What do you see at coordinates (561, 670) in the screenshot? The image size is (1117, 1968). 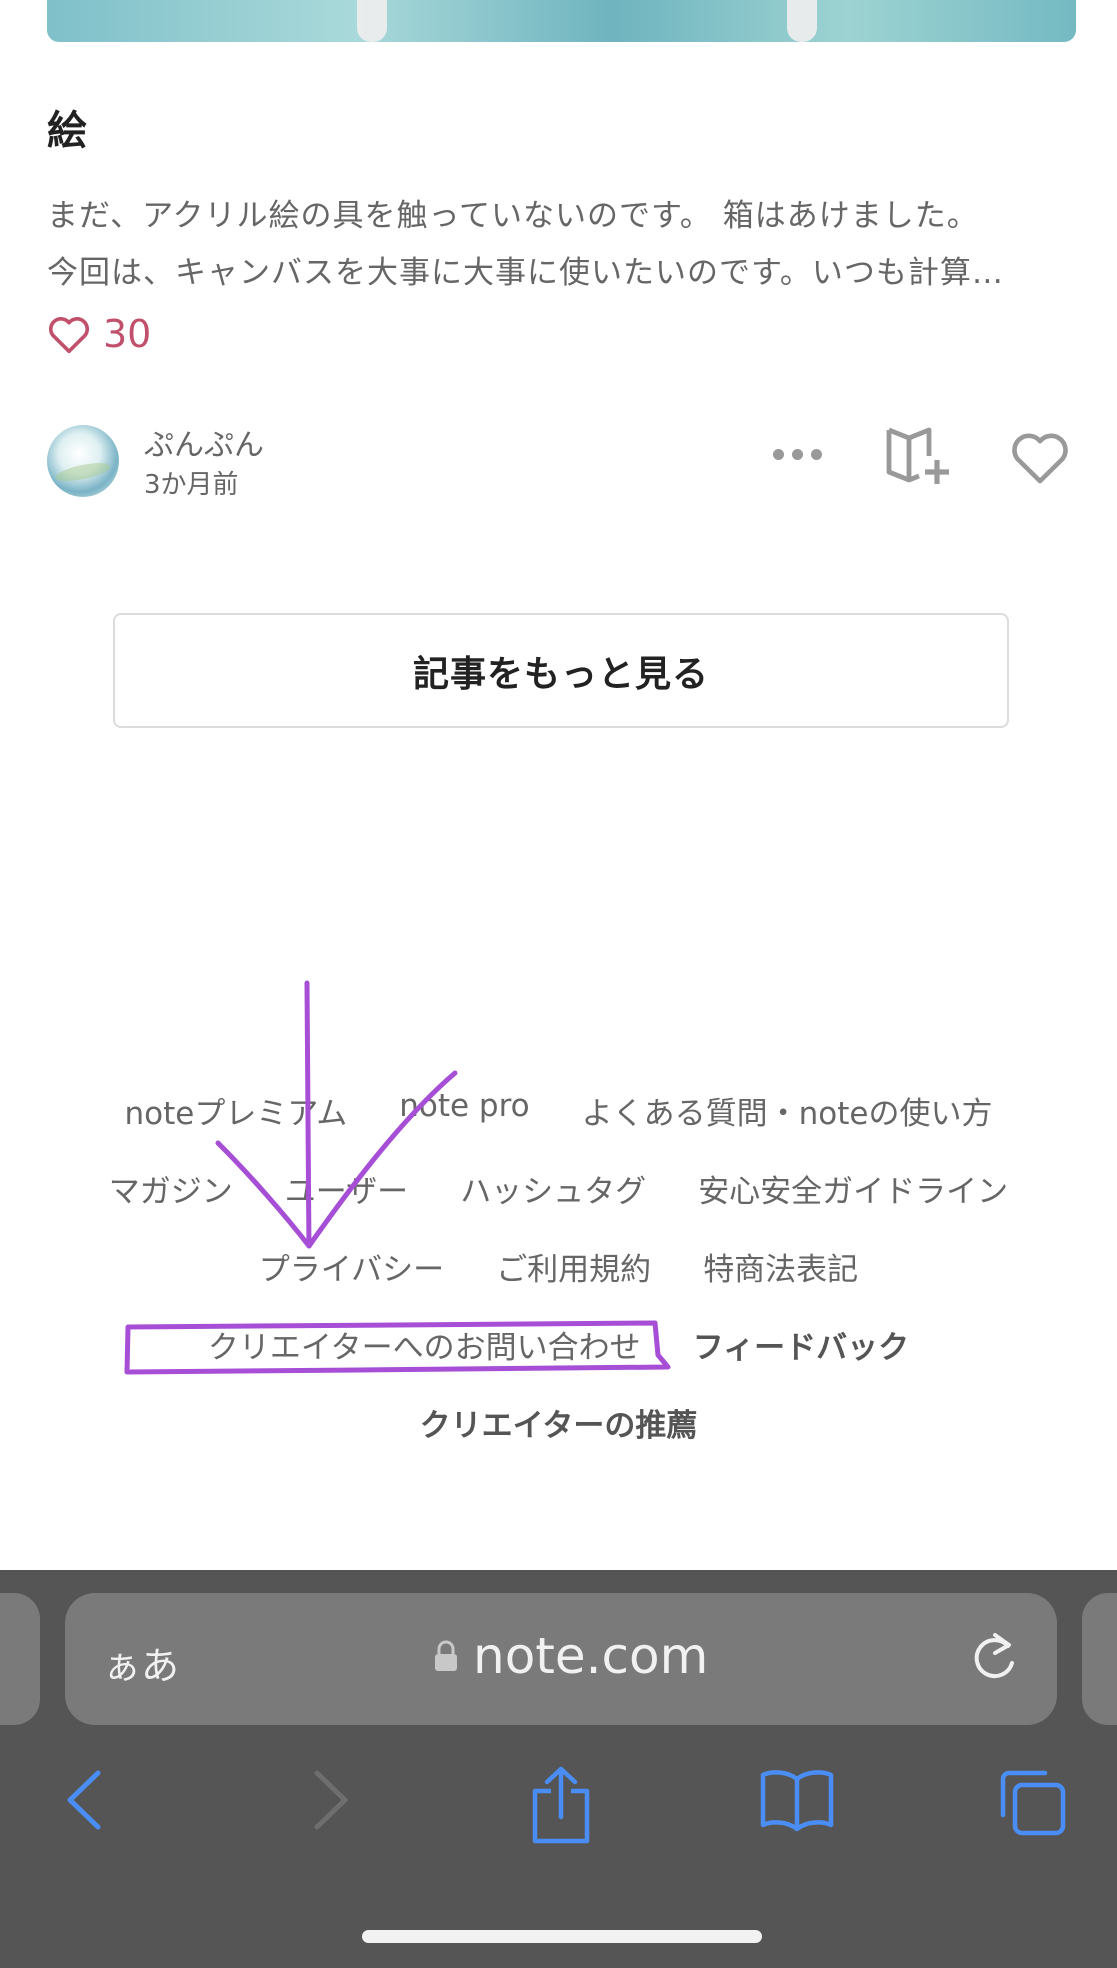 I see `see-more-articles-button: 記事をもっと見る` at bounding box center [561, 670].